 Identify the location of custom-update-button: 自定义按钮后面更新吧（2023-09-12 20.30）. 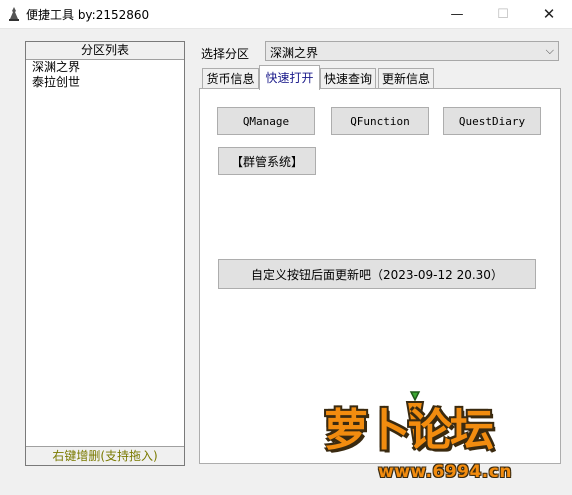
(377, 274).